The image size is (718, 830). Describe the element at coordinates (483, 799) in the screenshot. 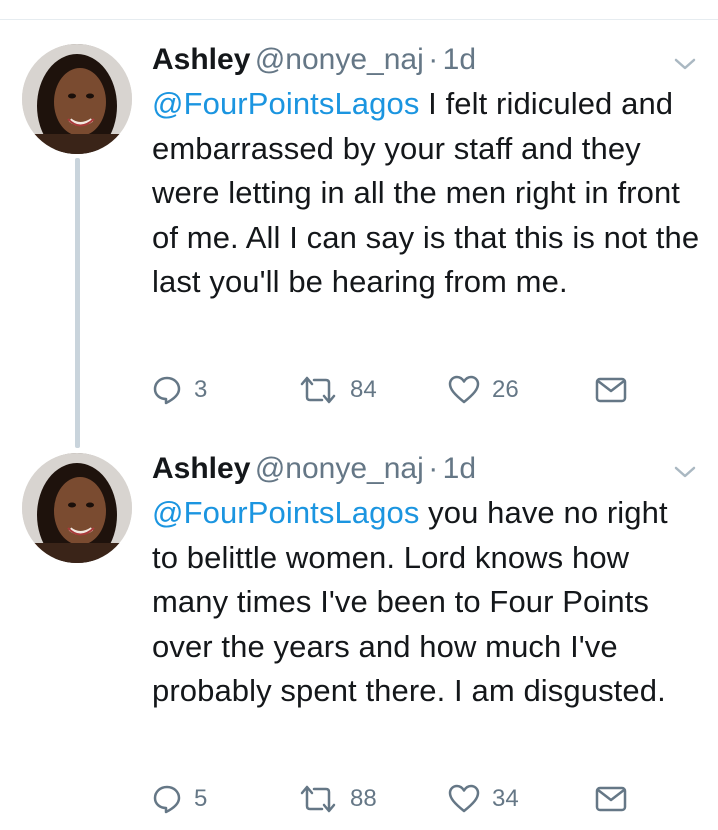

I see `like-button: 34` at that location.